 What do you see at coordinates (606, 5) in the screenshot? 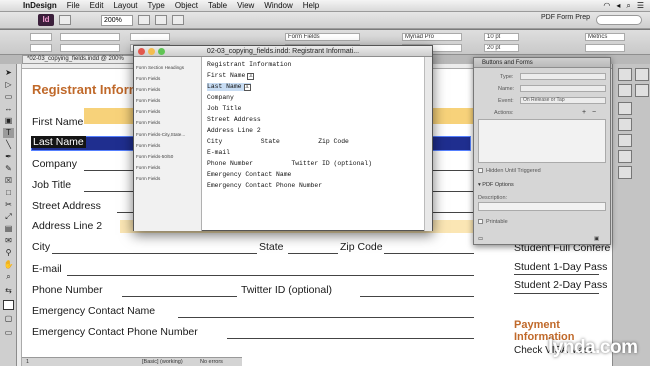
I see `wifi-icon: ◠` at bounding box center [606, 5].